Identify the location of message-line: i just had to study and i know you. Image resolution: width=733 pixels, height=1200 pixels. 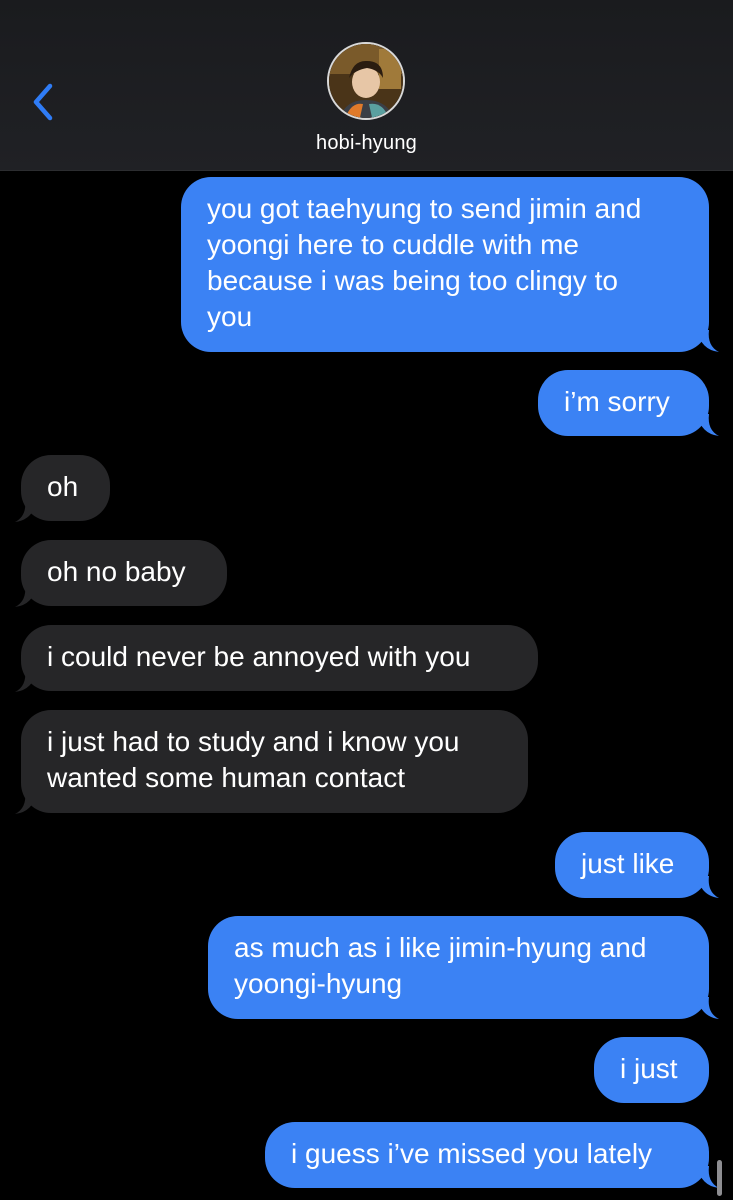
(253, 741).